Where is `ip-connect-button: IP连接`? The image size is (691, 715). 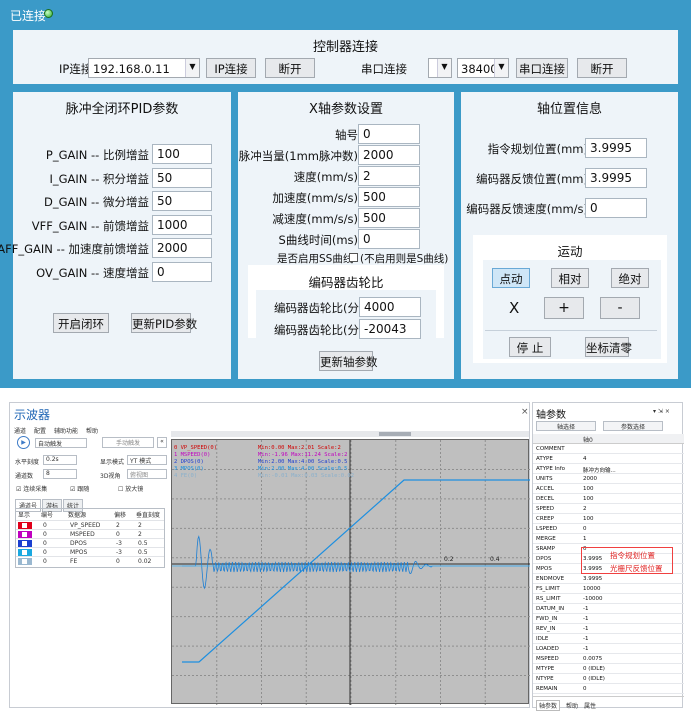 ip-connect-button: IP连接 is located at coordinates (231, 68).